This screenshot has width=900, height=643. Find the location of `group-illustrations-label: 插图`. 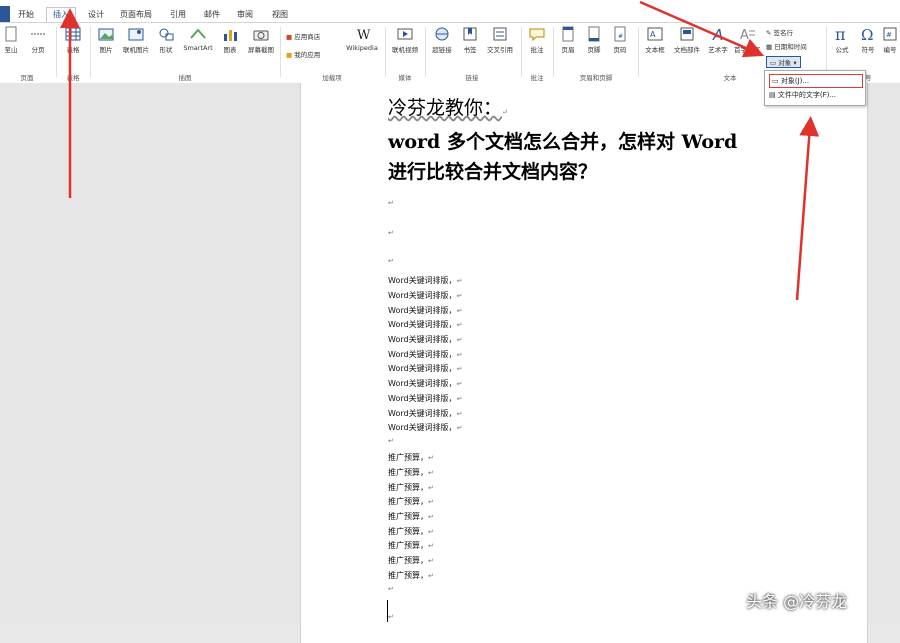

group-illustrations-label: 插图 is located at coordinates (185, 78).